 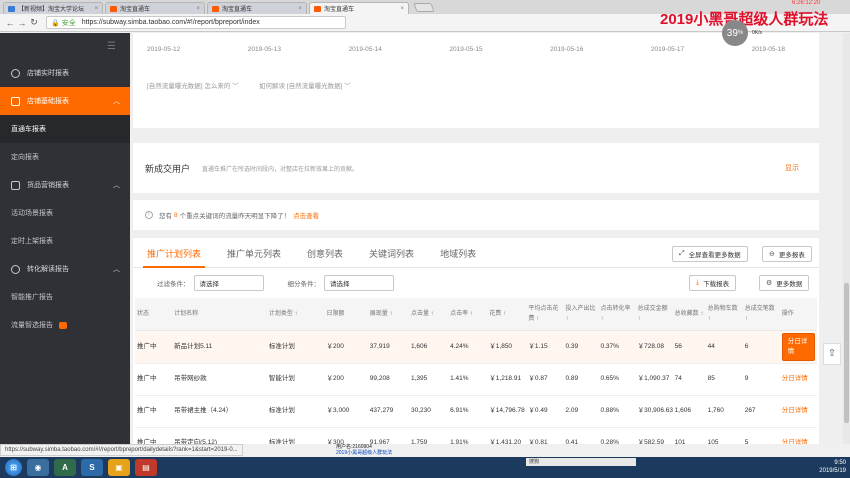 I want to click on tab-campaign-list: 推广计划列表, so click(x=174, y=257).